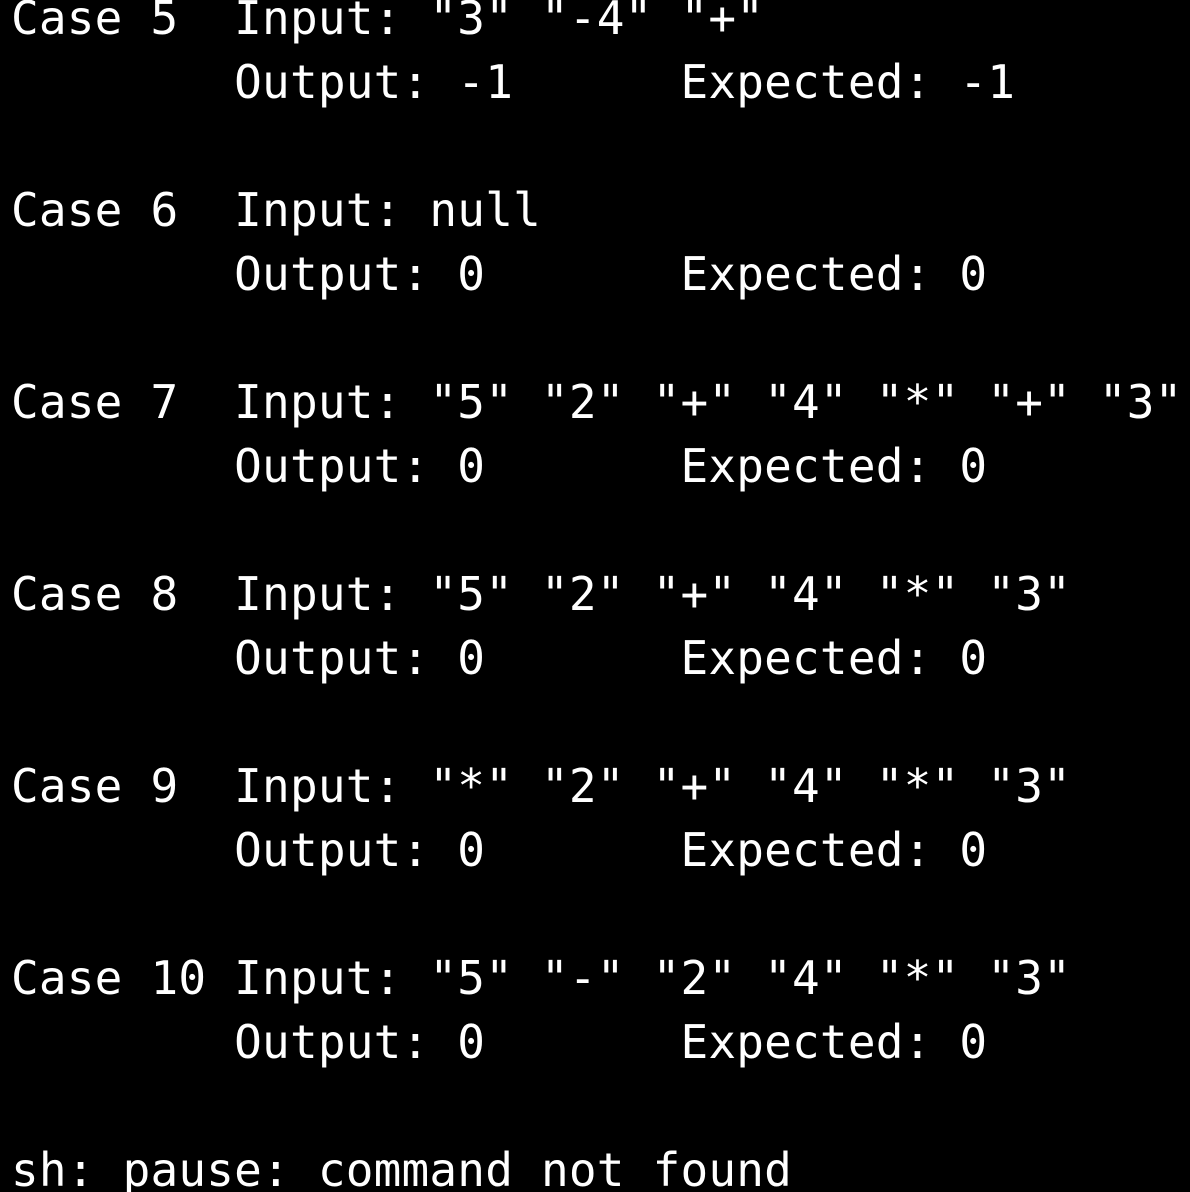 This screenshot has width=1190, height=1192. Describe the element at coordinates (402, 1167) in the screenshot. I see `terminal-line: sh: pause: command not found` at that location.